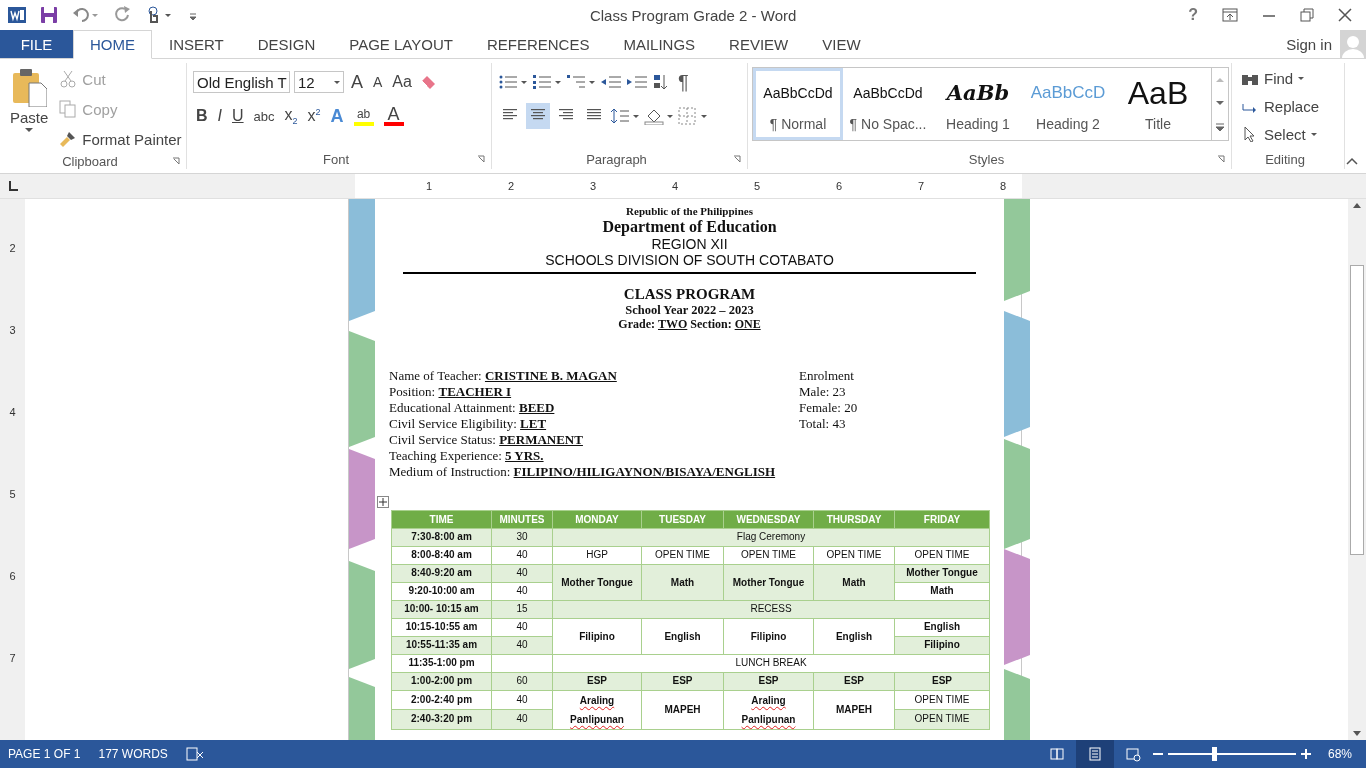 This screenshot has height=768, width=1366. What do you see at coordinates (264, 116) in the screenshot?
I see `strike-button: abc` at bounding box center [264, 116].